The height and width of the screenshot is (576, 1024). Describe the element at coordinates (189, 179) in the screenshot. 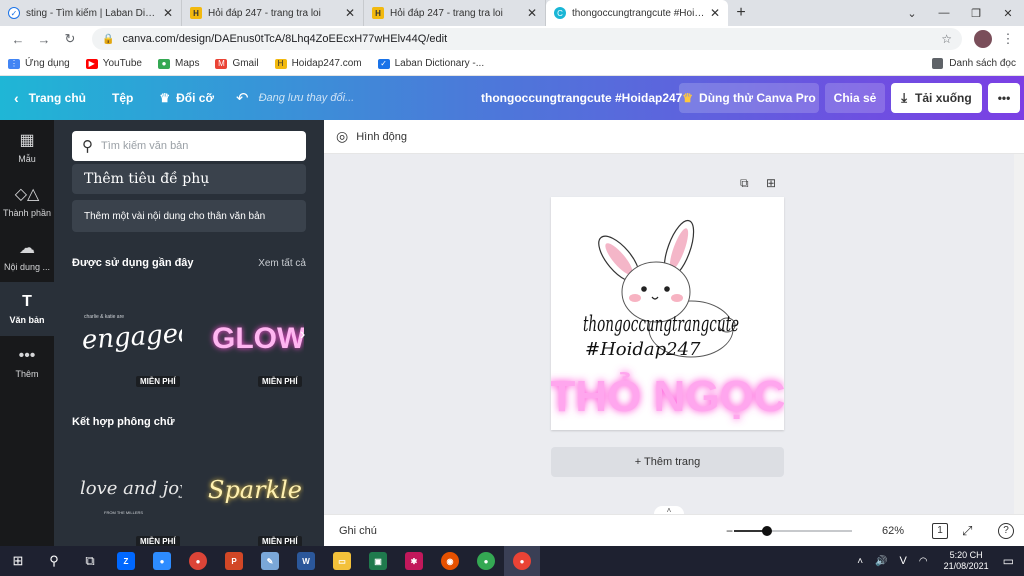

I see `add-subheading-button: Thêm tiêu đề phụ` at that location.